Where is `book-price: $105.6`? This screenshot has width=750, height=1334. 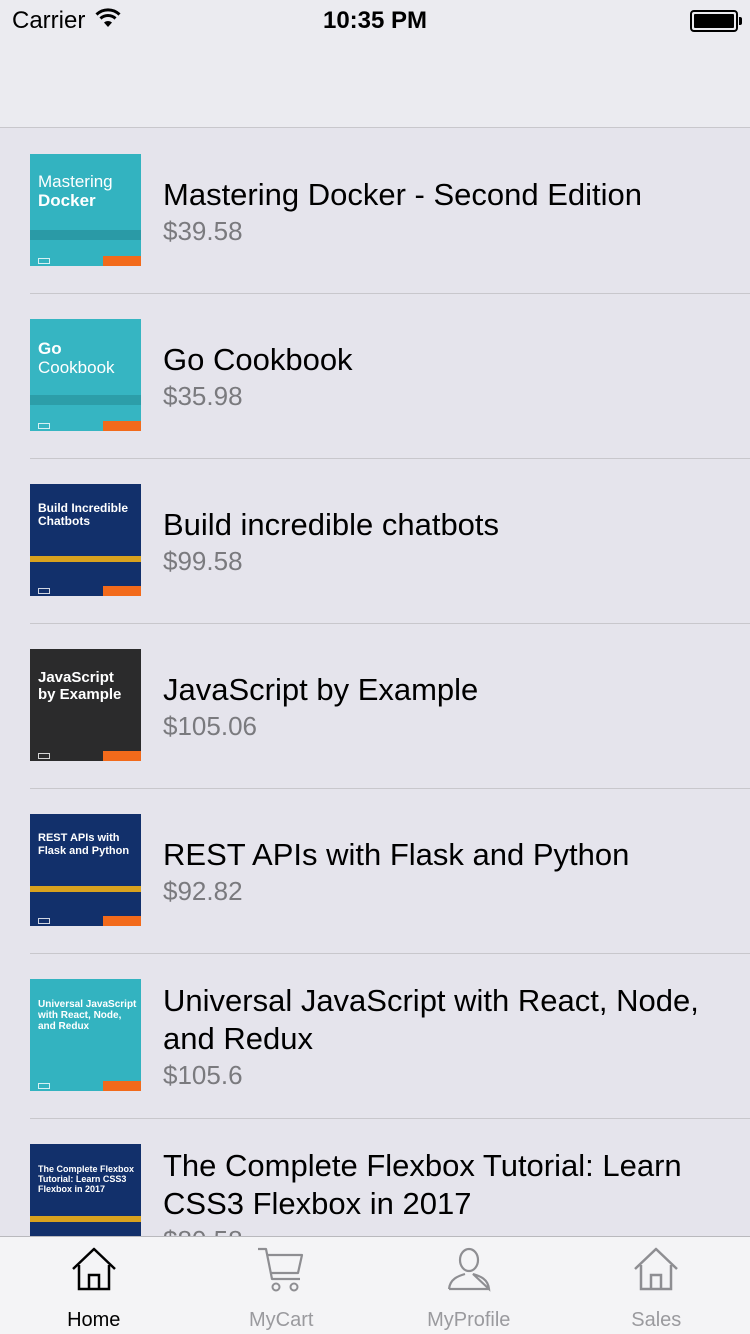 book-price: $105.6 is located at coordinates (203, 1074).